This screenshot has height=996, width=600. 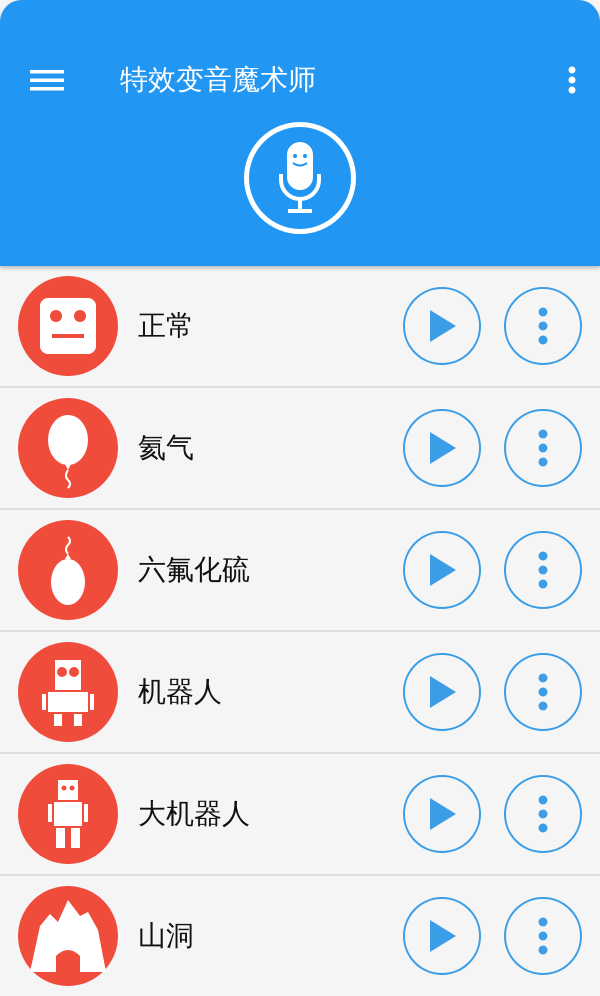 What do you see at coordinates (68, 570) in the screenshot?
I see `heavy-balloon-icon` at bounding box center [68, 570].